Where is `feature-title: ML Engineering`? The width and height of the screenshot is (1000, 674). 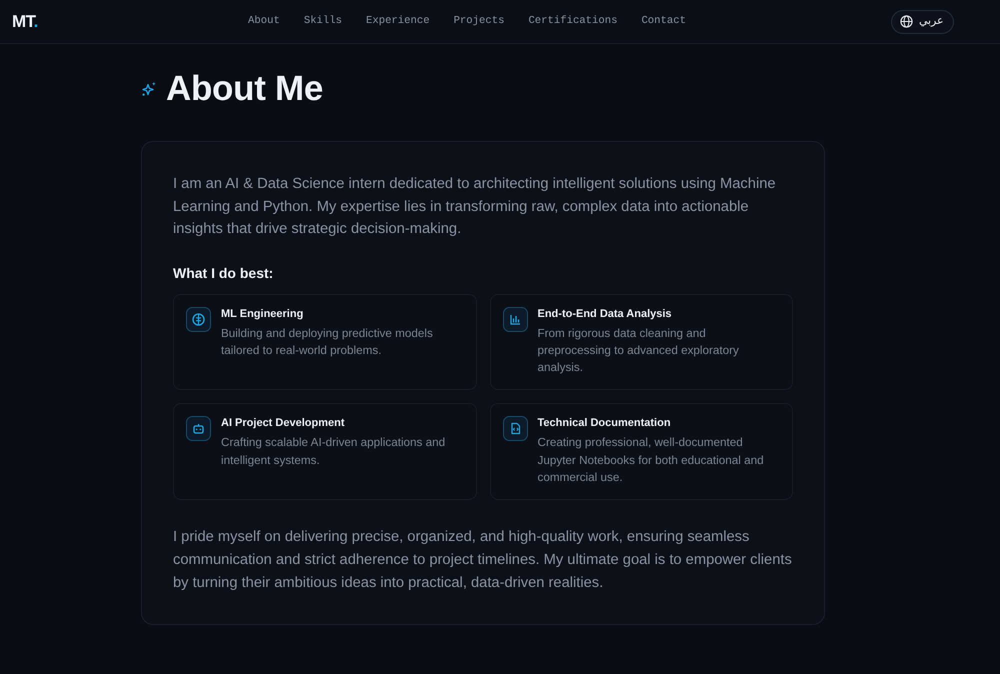 feature-title: ML Engineering is located at coordinates (262, 314).